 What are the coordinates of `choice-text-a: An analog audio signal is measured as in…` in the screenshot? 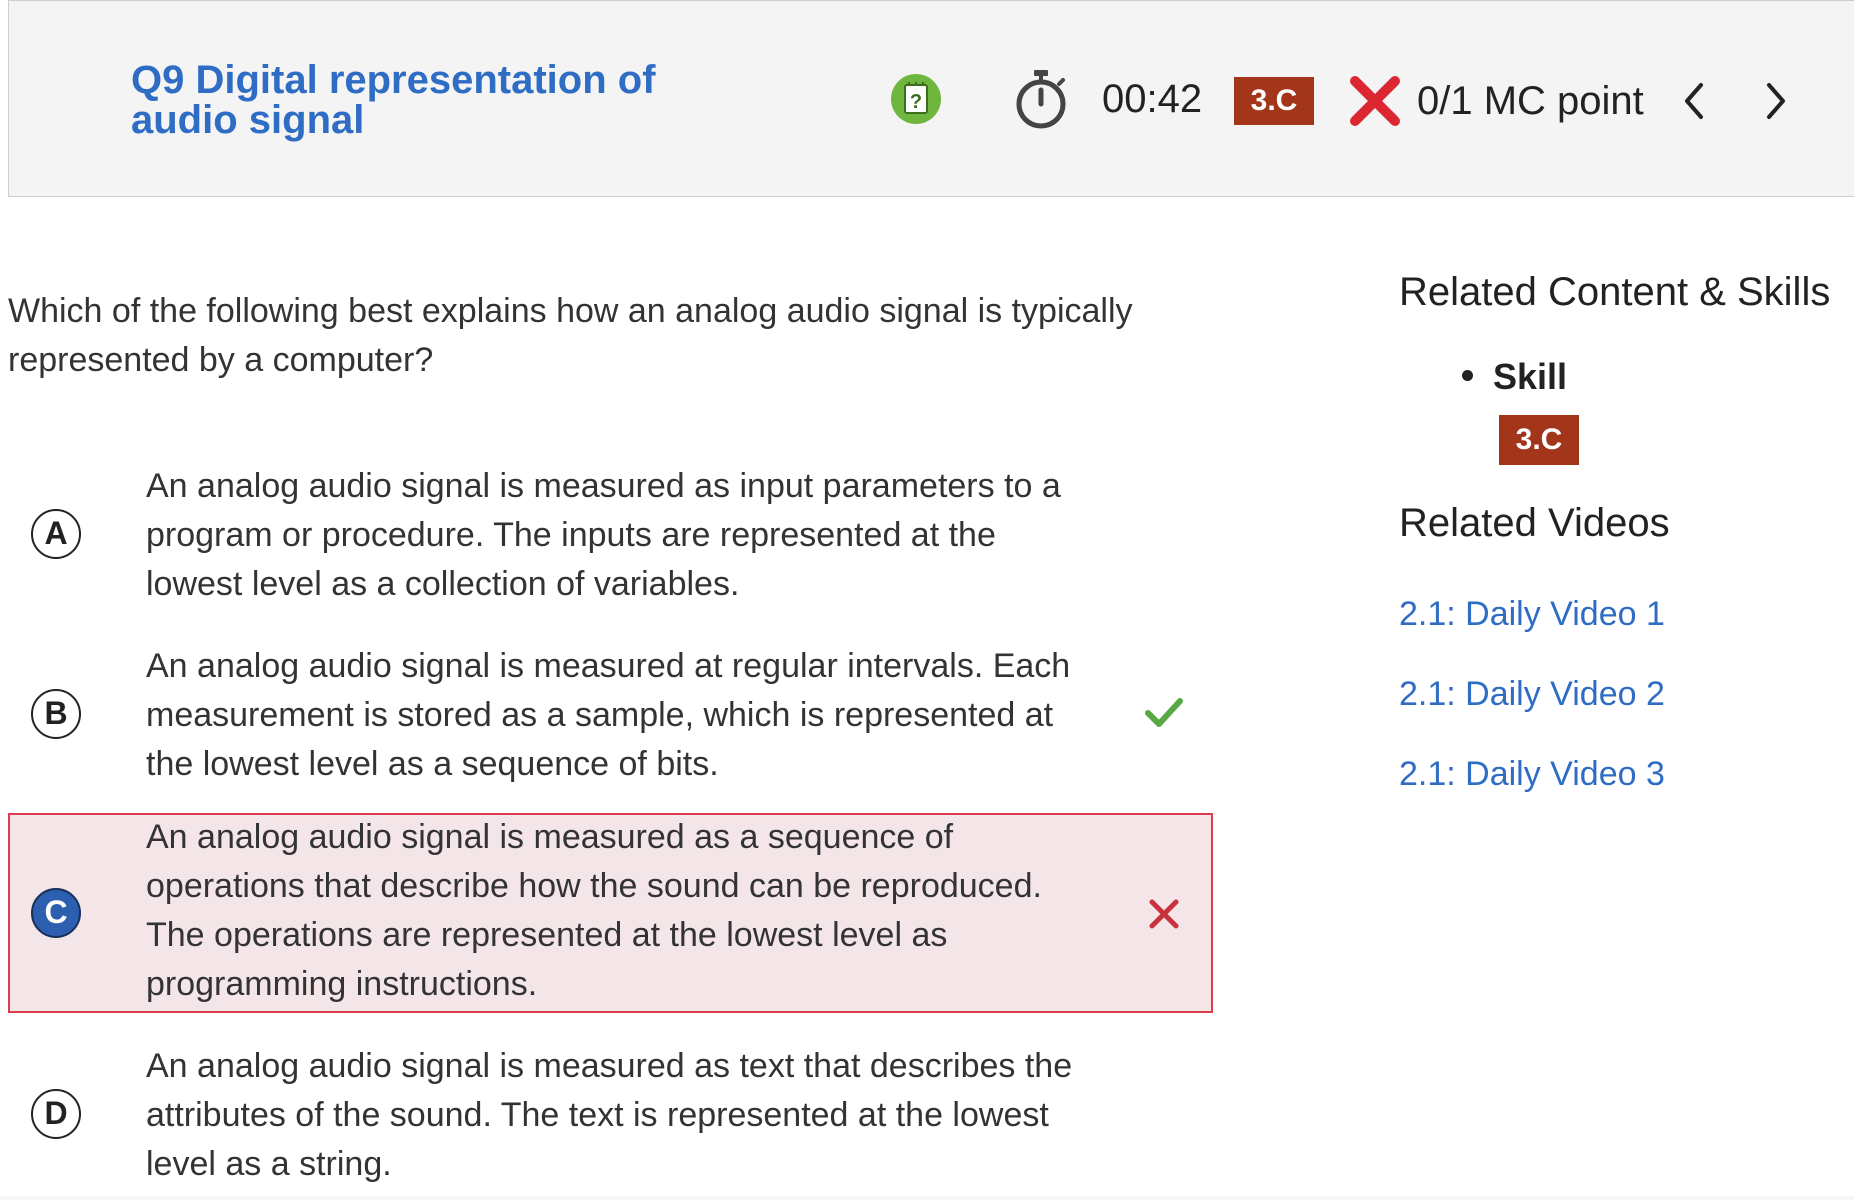 It's located at (603, 535).